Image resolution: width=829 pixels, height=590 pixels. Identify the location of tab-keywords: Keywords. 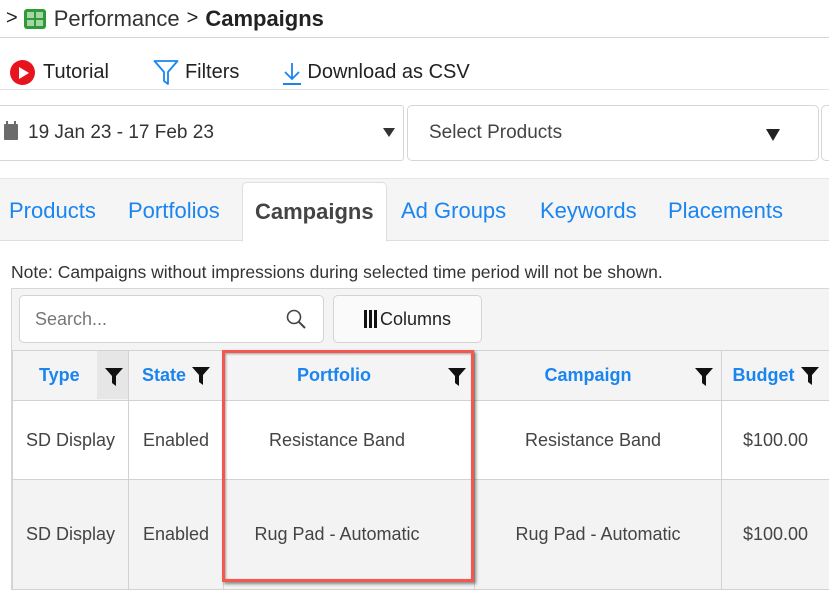
(588, 210).